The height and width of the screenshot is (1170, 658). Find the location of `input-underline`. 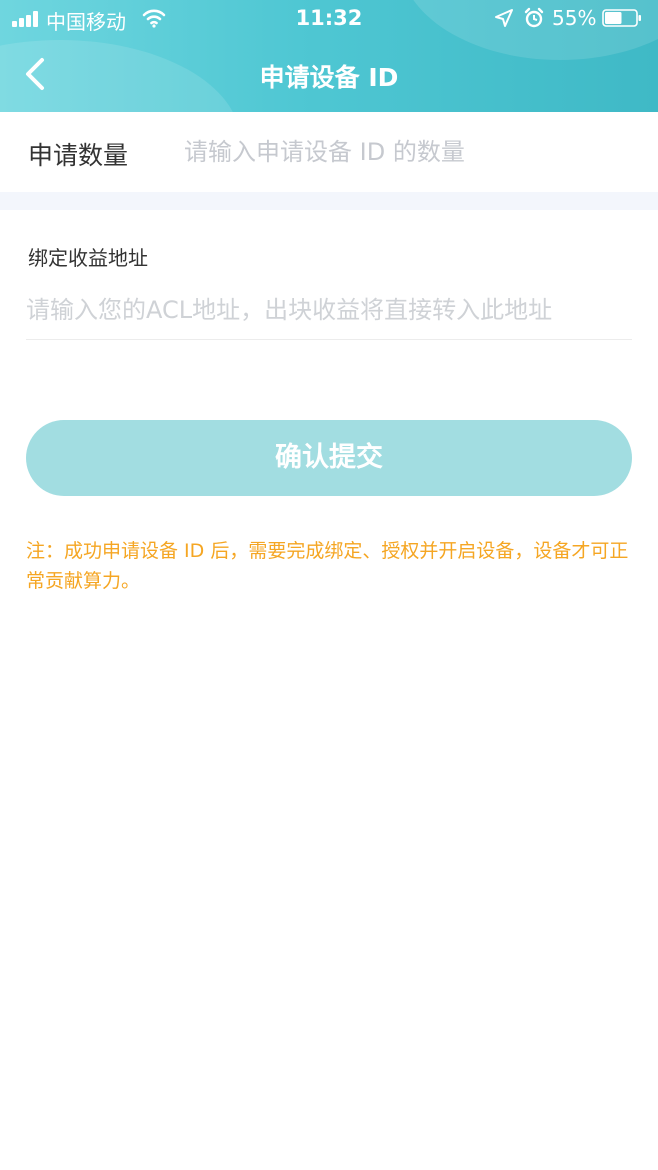

input-underline is located at coordinates (329, 339).